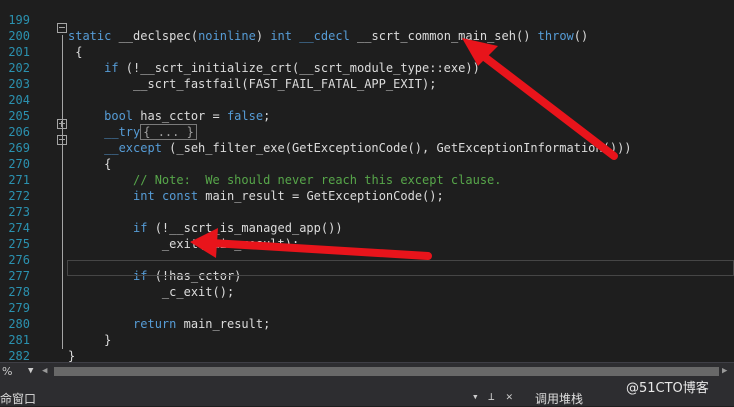 The height and width of the screenshot is (407, 734). Describe the element at coordinates (204, 243) in the screenshot. I see `arrowhead-icon` at that location.